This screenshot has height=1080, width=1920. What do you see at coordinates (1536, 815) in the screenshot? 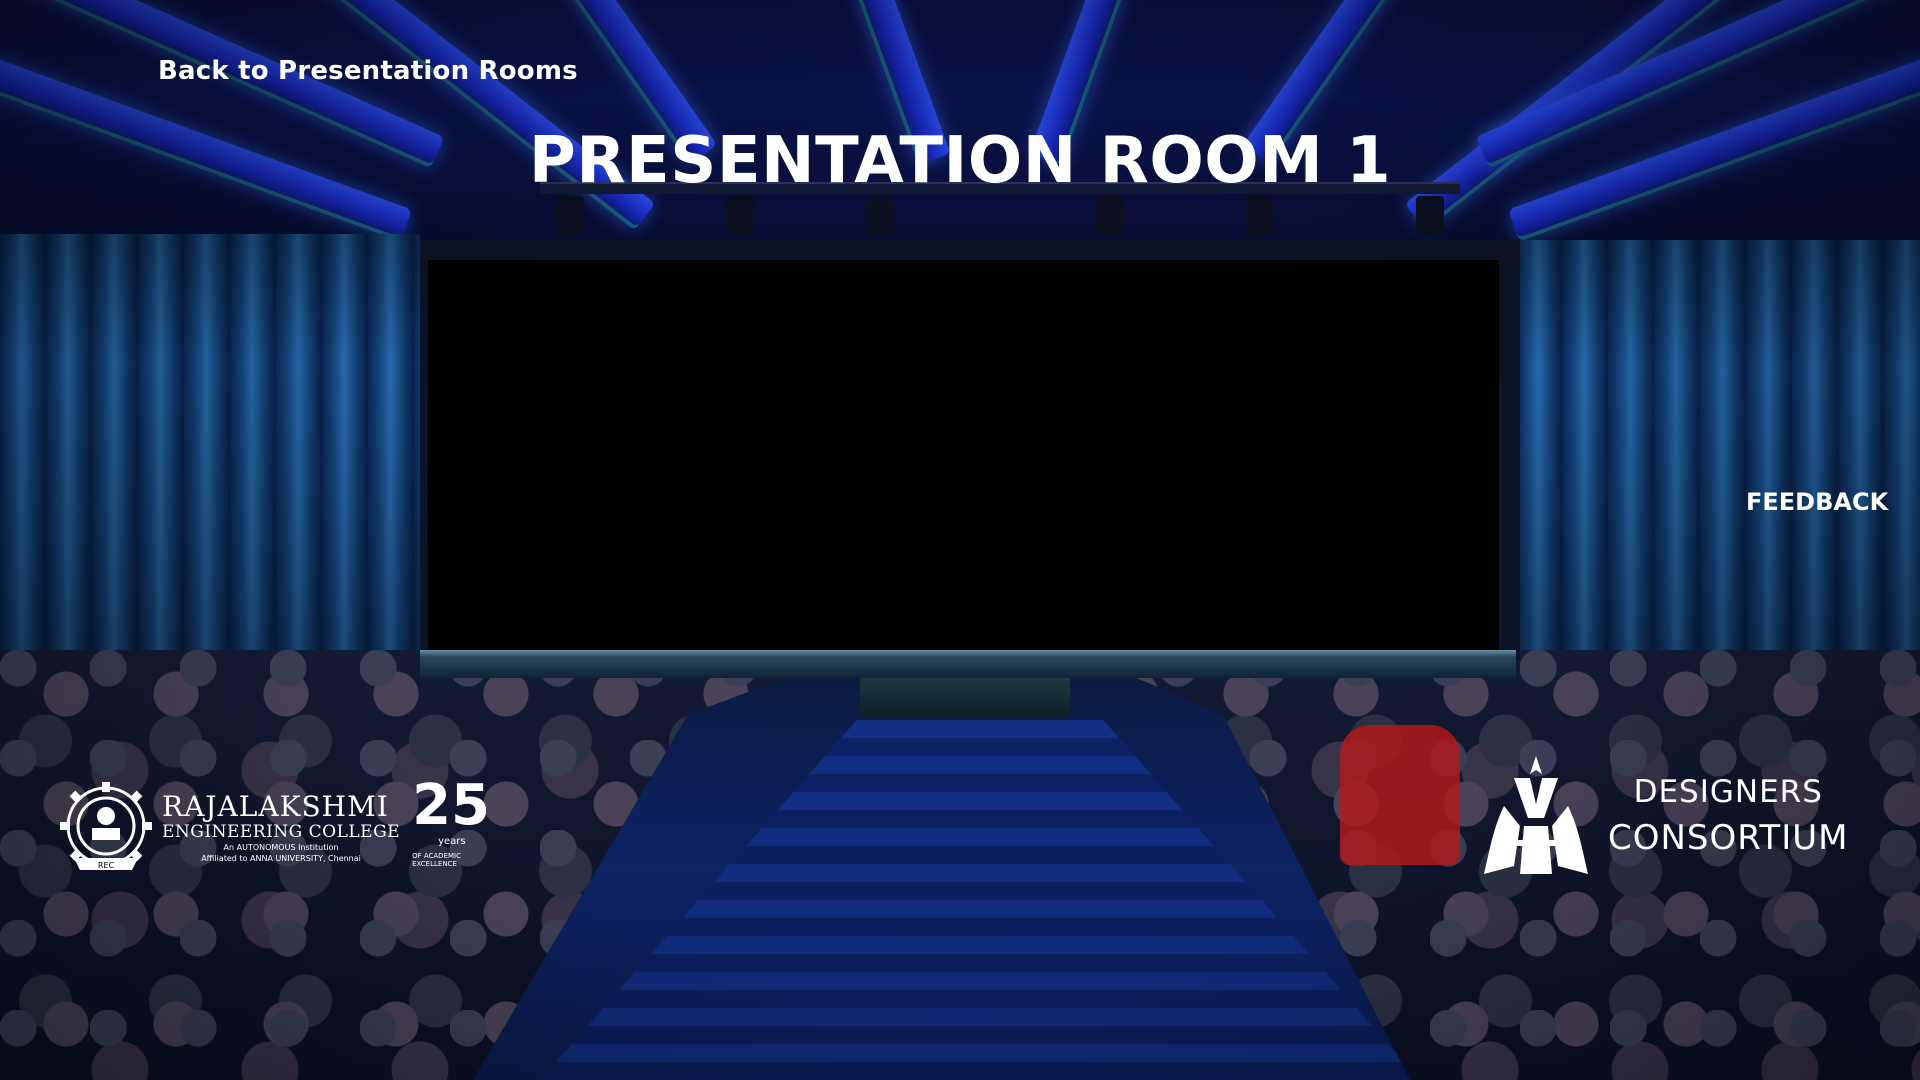
I see `helmet-icon` at bounding box center [1536, 815].